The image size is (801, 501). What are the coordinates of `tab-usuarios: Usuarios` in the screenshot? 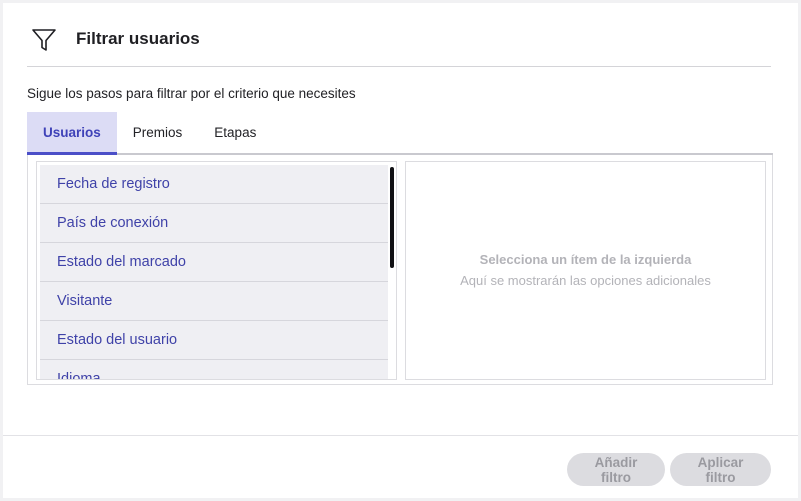 It's located at (72, 133).